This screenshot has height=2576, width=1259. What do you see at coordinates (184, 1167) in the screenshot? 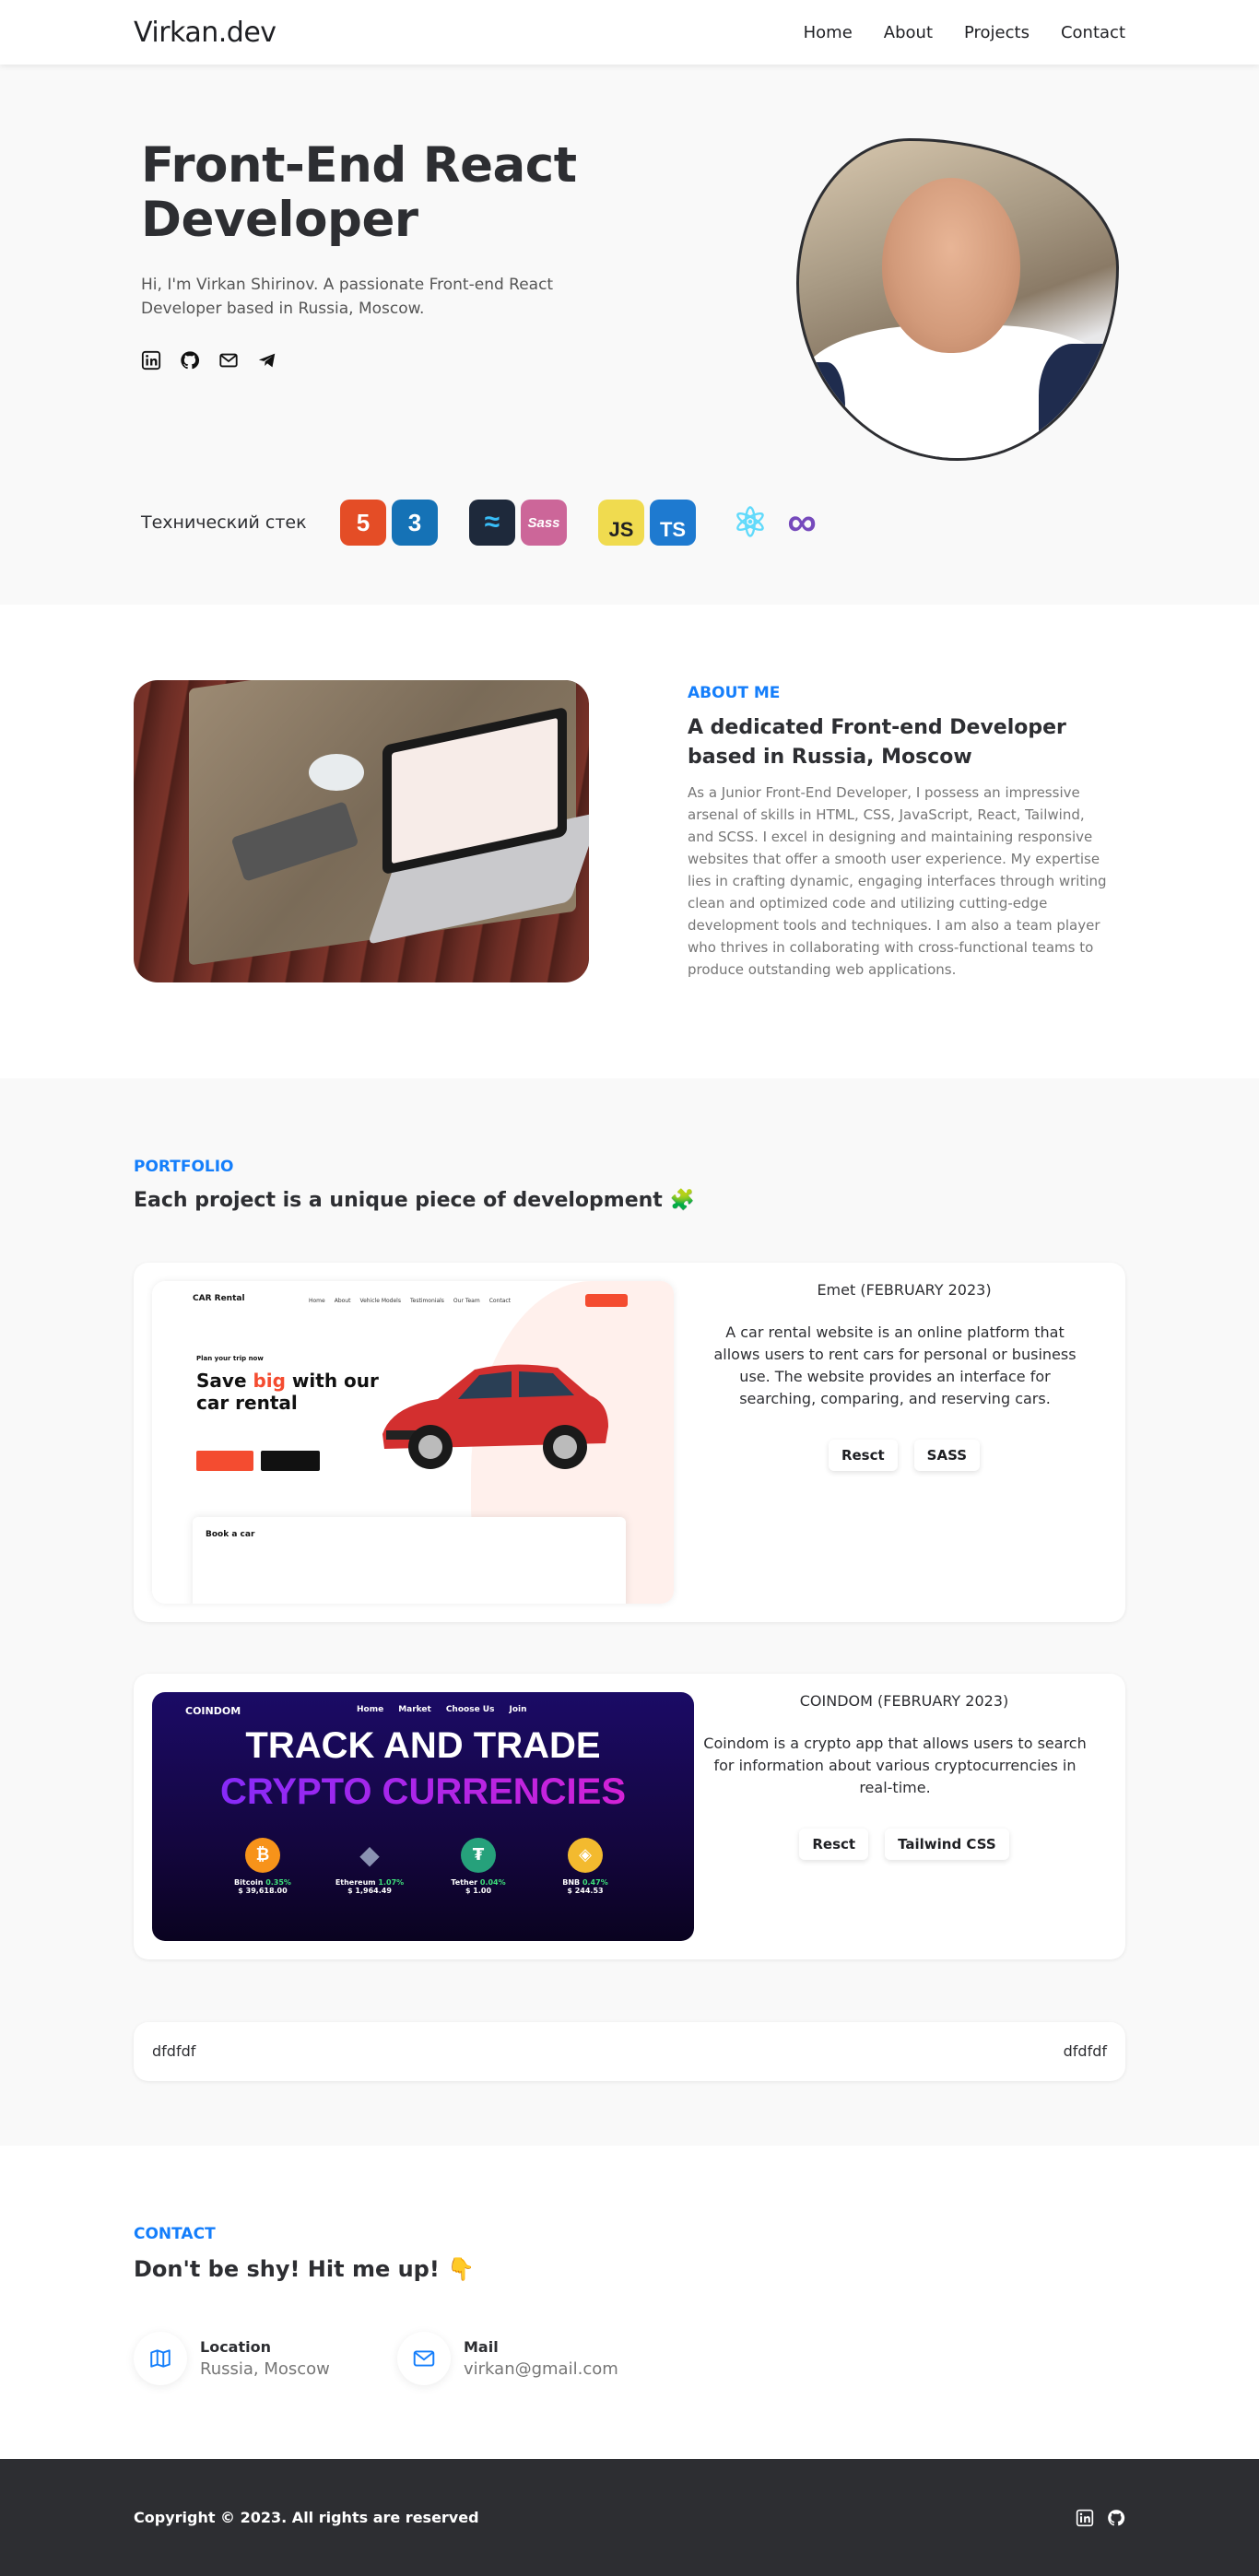
I see `portfolio-kicker: PORTFOLIO` at bounding box center [184, 1167].